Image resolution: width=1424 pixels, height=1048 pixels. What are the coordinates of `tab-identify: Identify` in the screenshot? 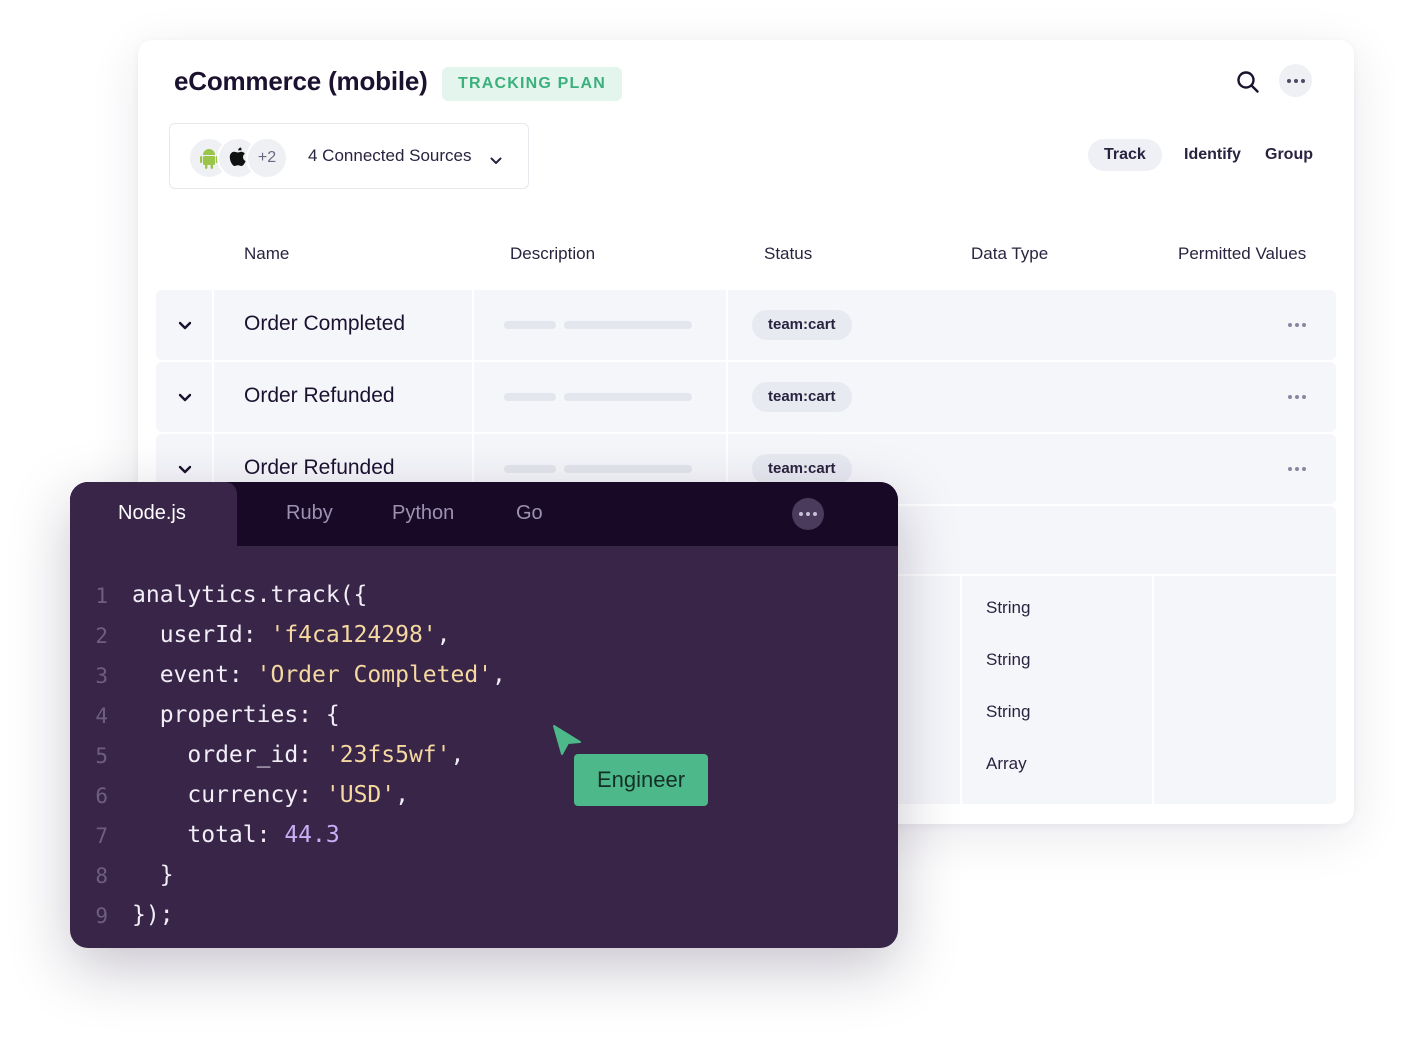 It's located at (1212, 155).